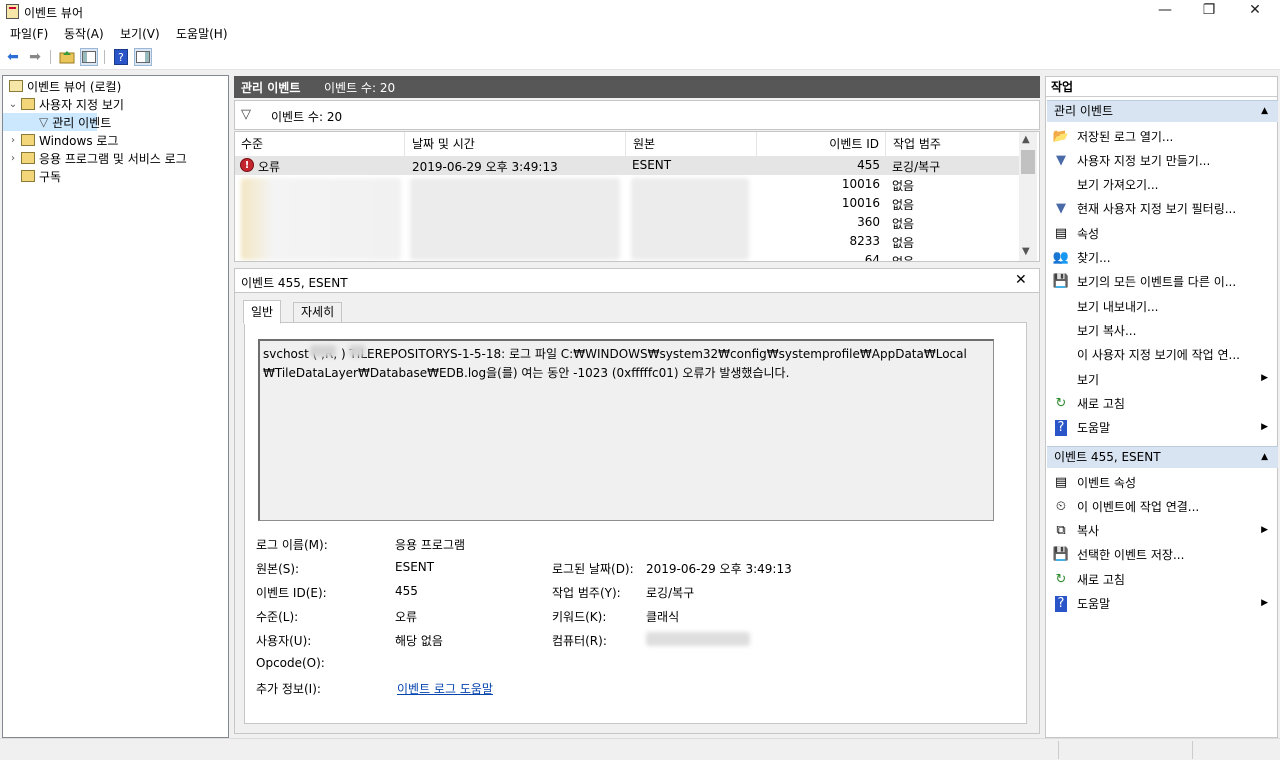 This screenshot has width=1280, height=760. Describe the element at coordinates (291, 593) in the screenshot. I see `event-id-label: 이벤트 ID(E):` at that location.